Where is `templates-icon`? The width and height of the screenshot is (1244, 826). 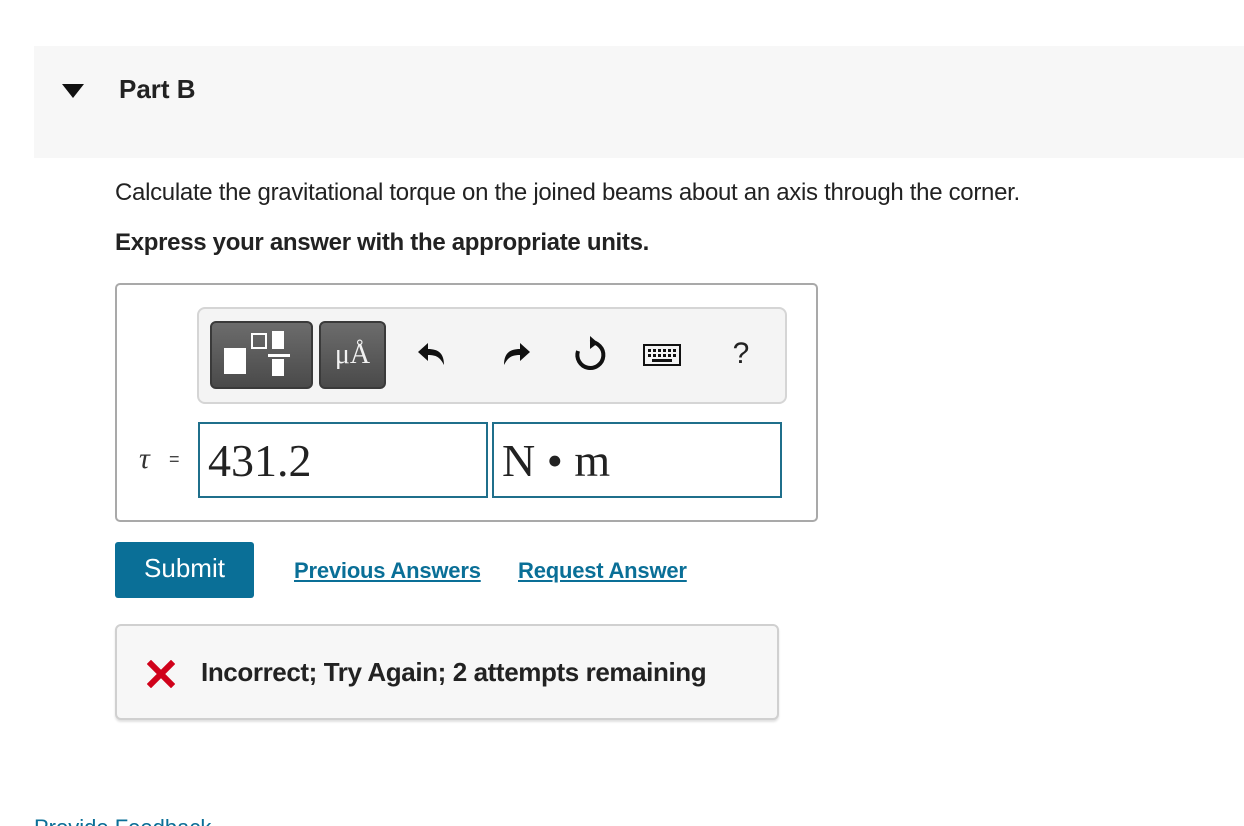
templates-icon is located at coordinates (257, 353).